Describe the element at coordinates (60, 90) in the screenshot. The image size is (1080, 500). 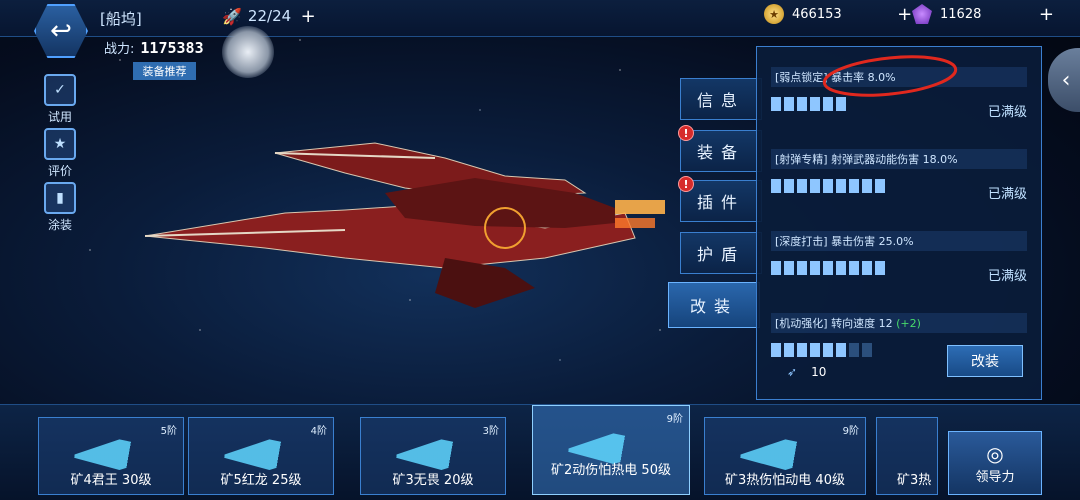
I see `checkbox-icon: ✓` at that location.